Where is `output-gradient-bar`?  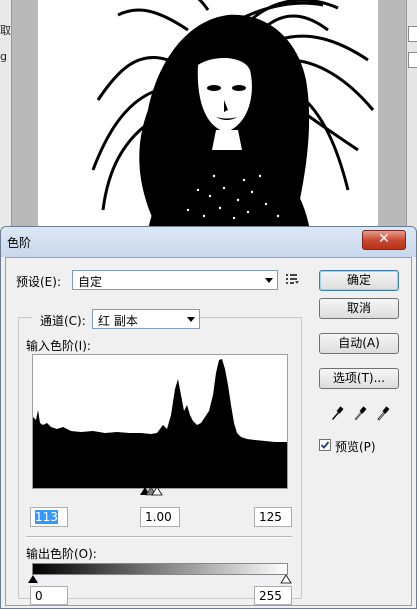
output-gradient-bar is located at coordinates (160, 569).